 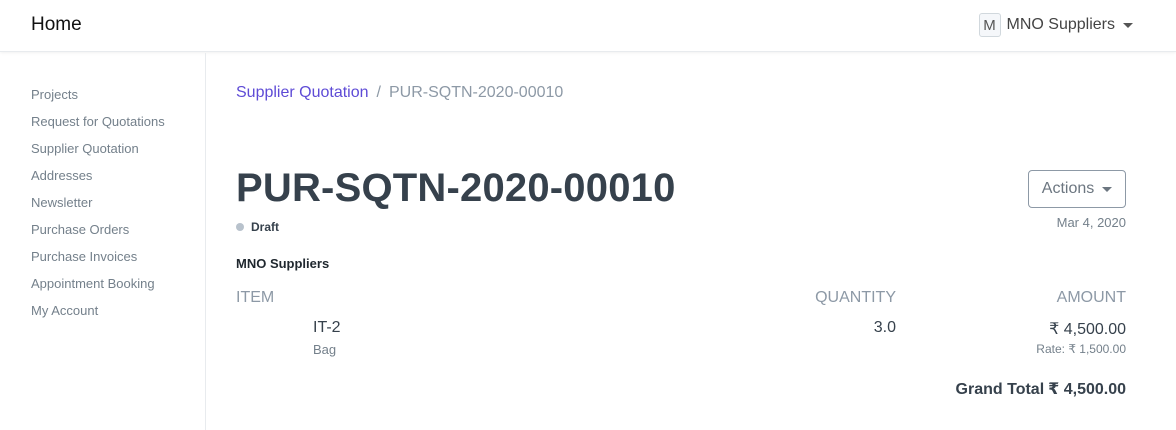 What do you see at coordinates (56, 25) in the screenshot?
I see `home-link: Home` at bounding box center [56, 25].